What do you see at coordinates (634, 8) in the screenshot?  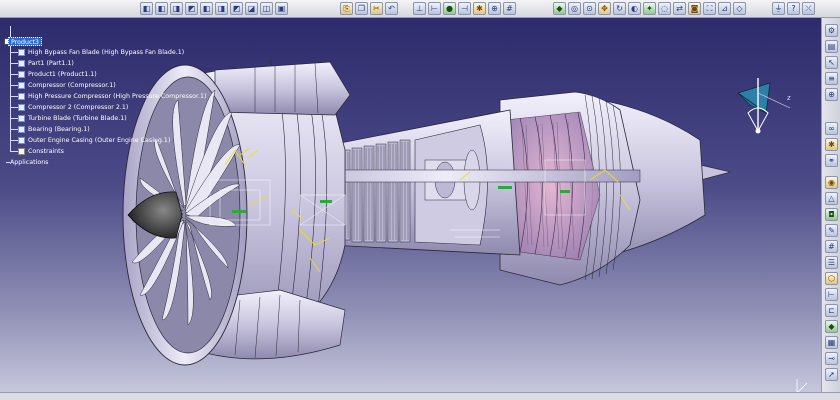 I see `shade-icon: ◐` at bounding box center [634, 8].